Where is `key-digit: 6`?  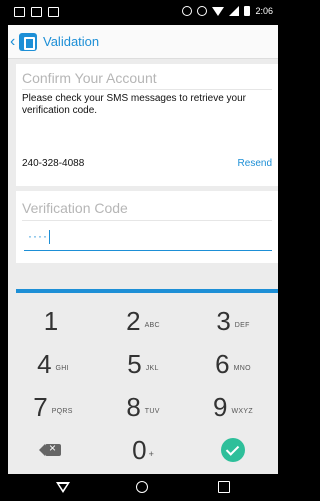 key-digit: 6 is located at coordinates (222, 363).